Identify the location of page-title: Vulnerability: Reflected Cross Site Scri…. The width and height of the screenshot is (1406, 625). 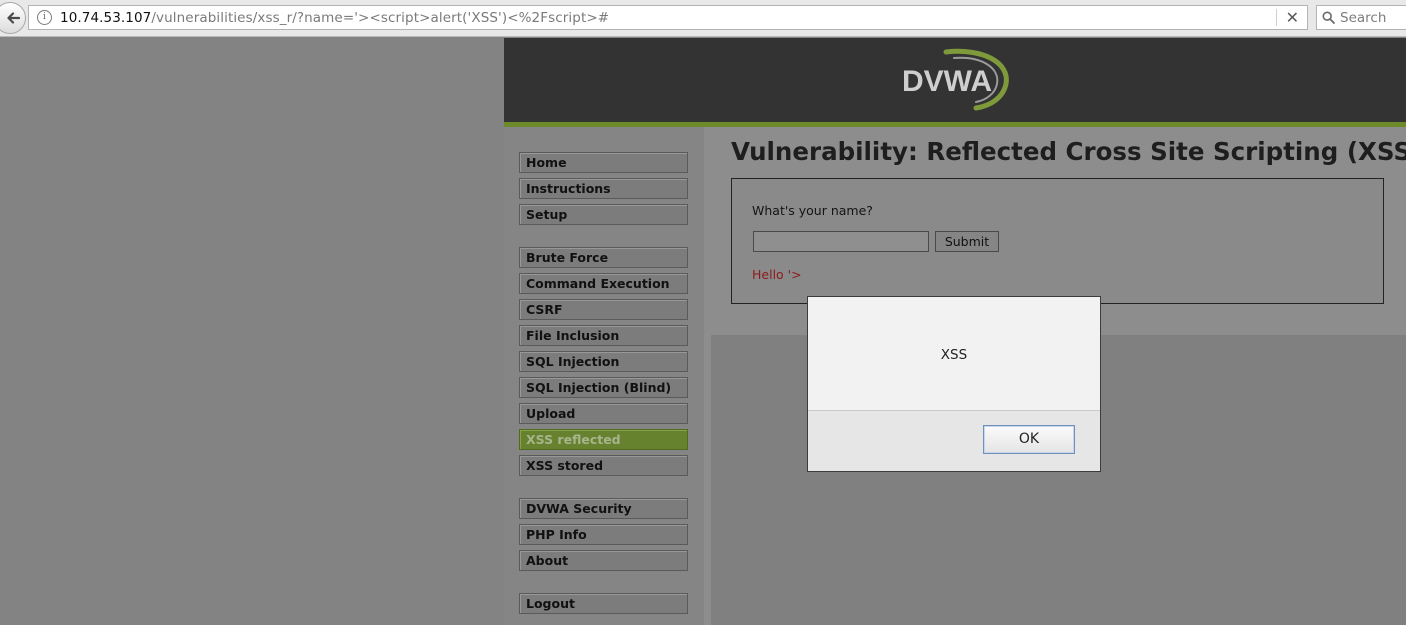
(1068, 151).